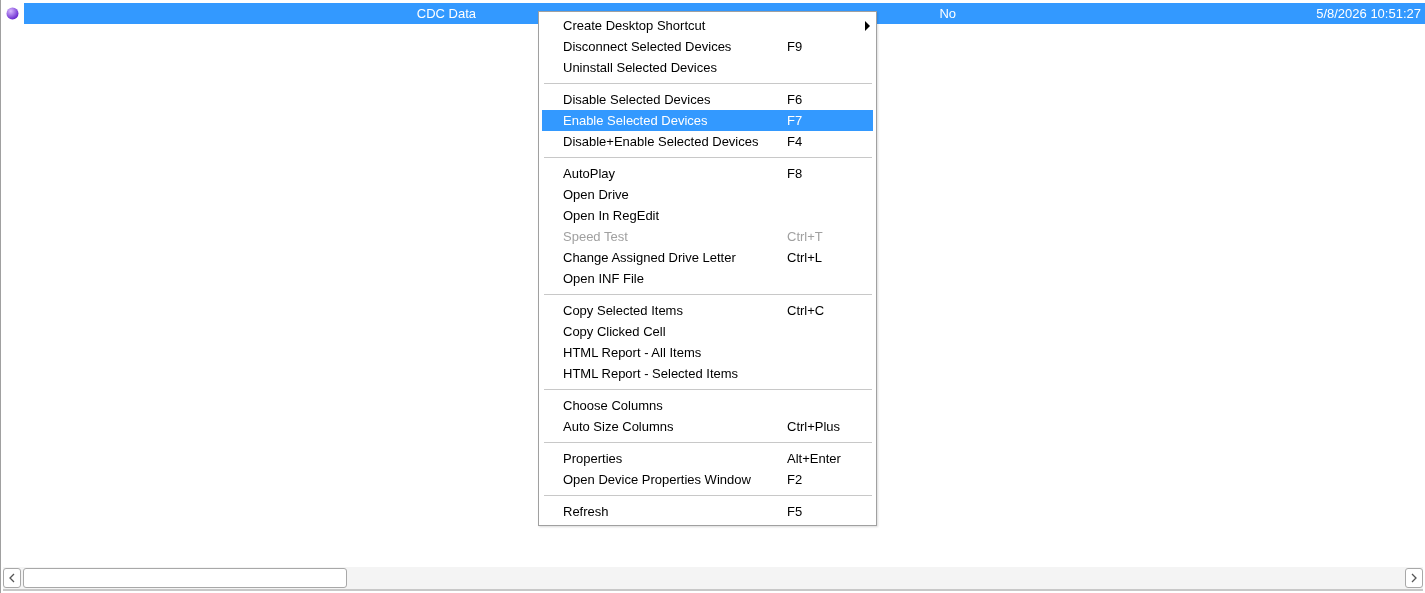  What do you see at coordinates (947, 13) in the screenshot?
I see `table-cell: No` at bounding box center [947, 13].